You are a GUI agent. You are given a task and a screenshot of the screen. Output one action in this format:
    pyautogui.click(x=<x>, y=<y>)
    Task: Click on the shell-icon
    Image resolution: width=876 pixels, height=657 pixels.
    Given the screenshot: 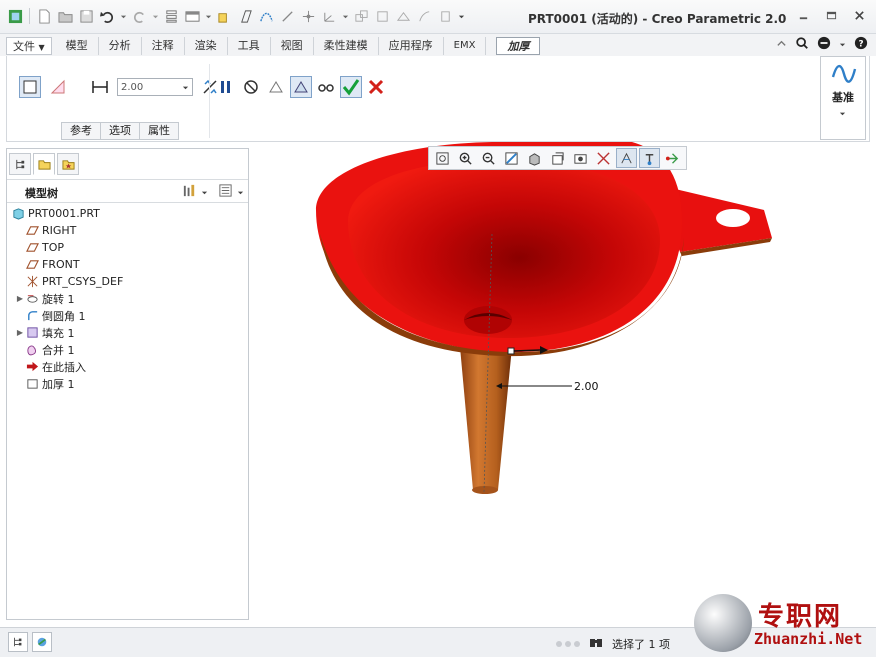 What is the action you would take?
    pyautogui.click(x=403, y=16)
    